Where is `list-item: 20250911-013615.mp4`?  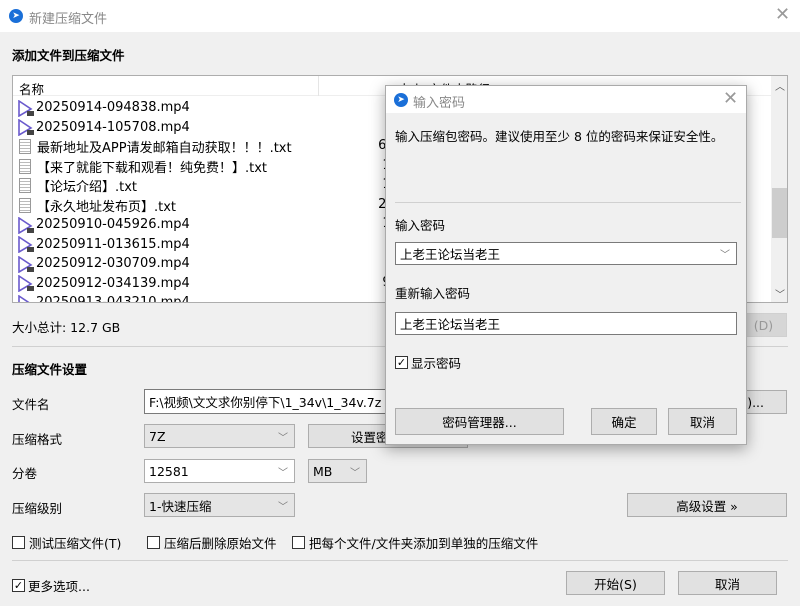 list-item: 20250911-013615.mp4 is located at coordinates (103, 244).